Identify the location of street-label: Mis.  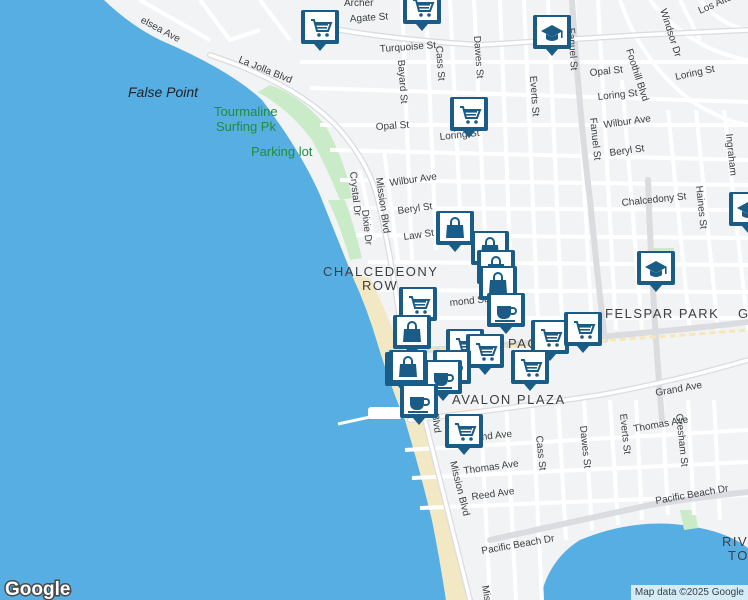
(486, 592).